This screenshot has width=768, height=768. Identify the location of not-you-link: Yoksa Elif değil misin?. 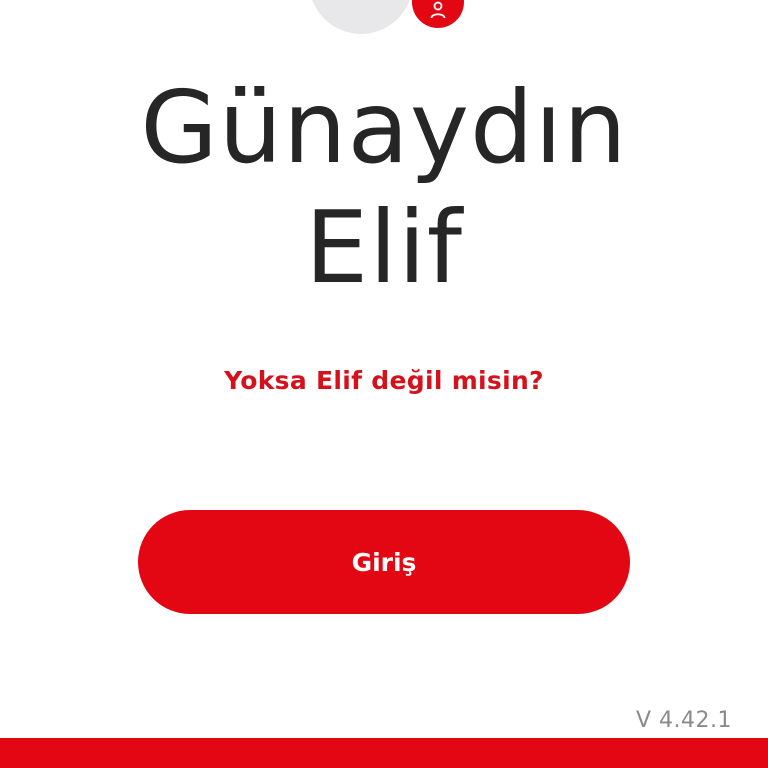
(384, 380).